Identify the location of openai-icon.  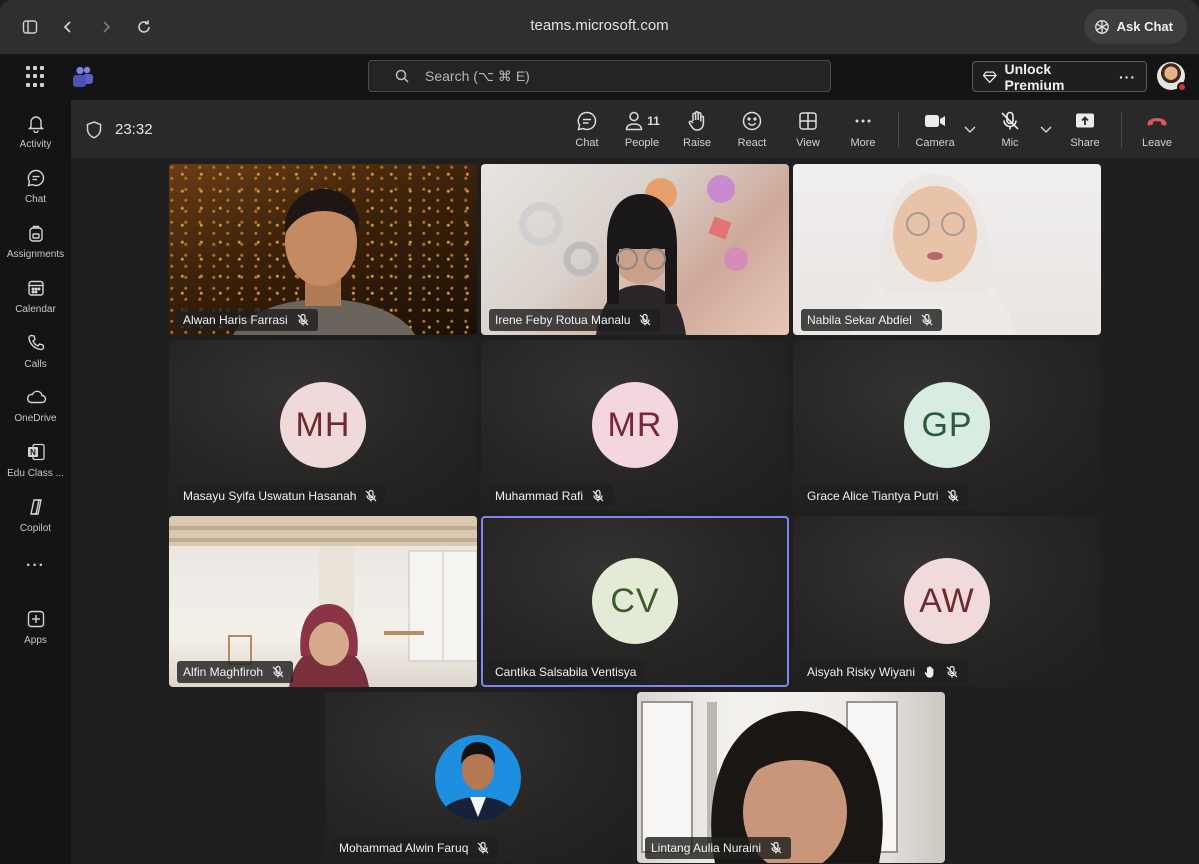
(1101, 26).